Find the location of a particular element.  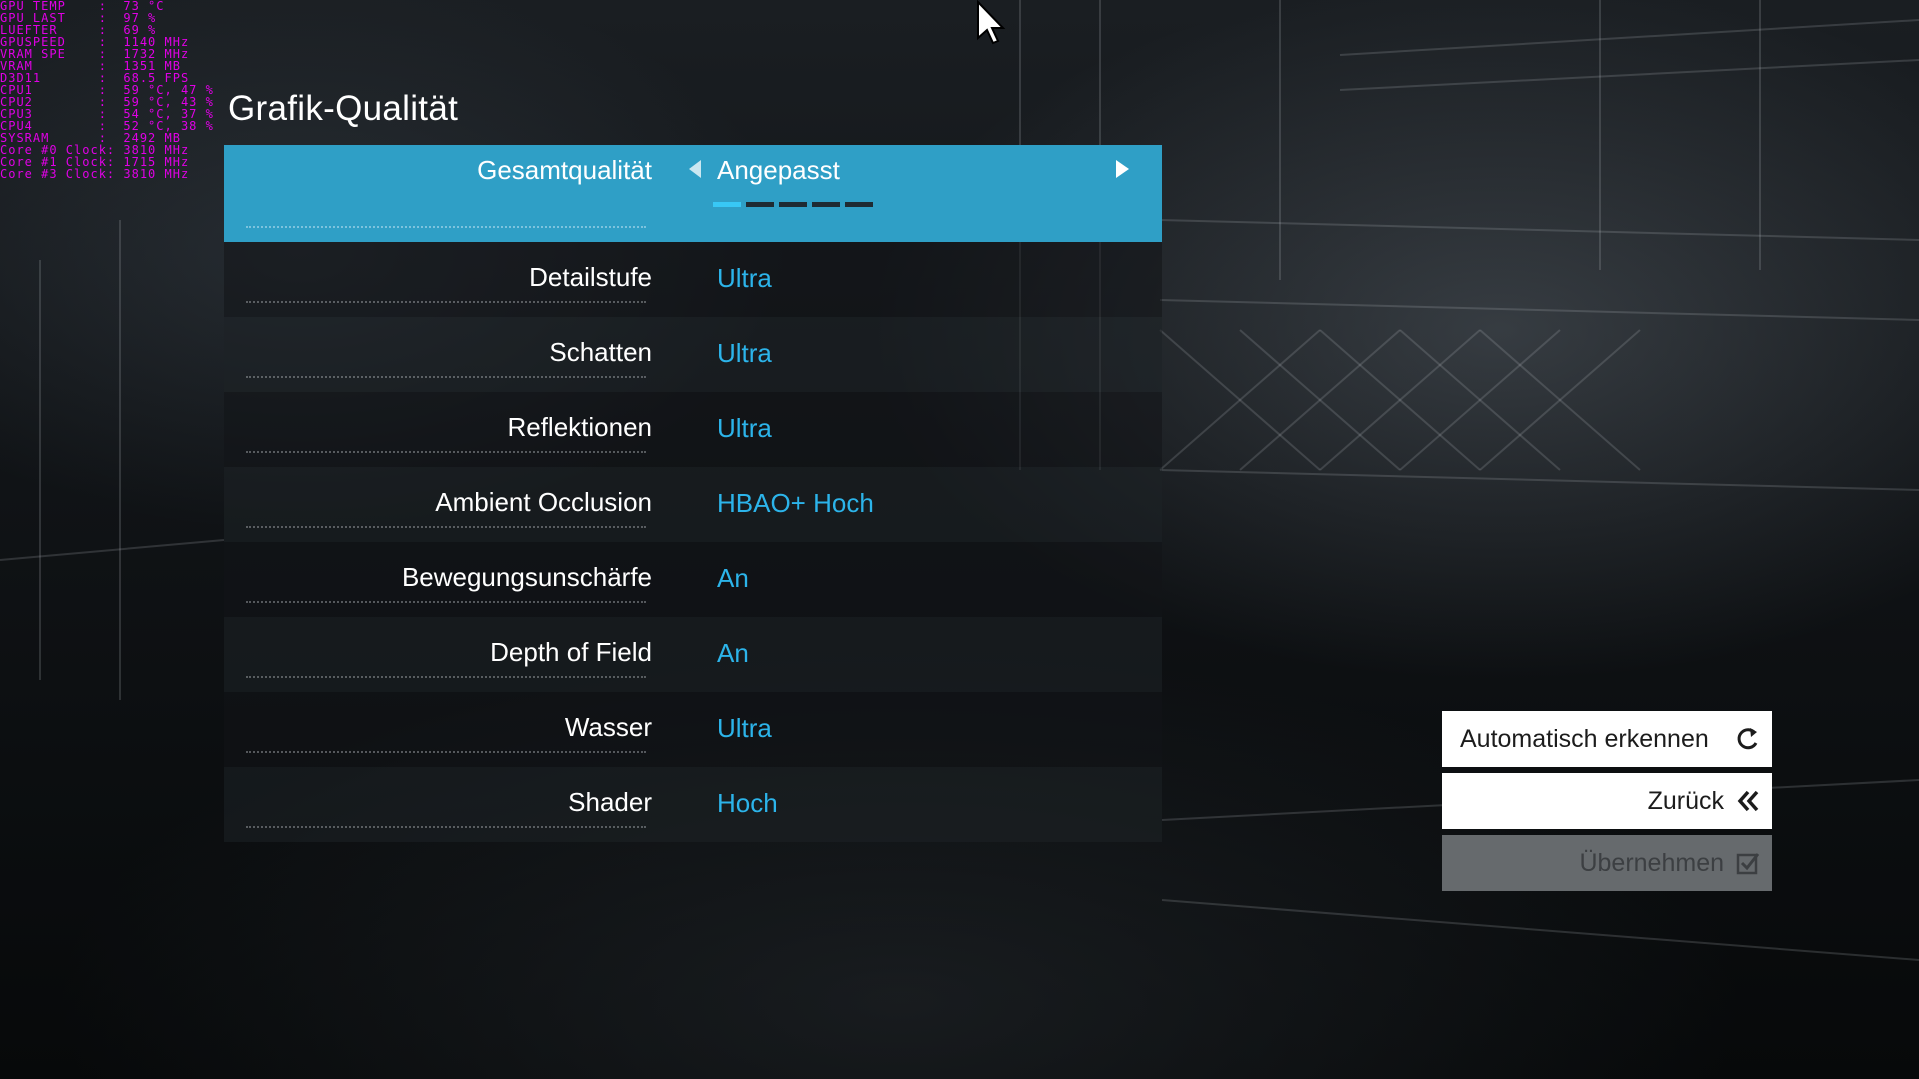

setting-row-ambient-occlusion: Ambient Occlusion HBAO+ Hoch is located at coordinates (693, 504).